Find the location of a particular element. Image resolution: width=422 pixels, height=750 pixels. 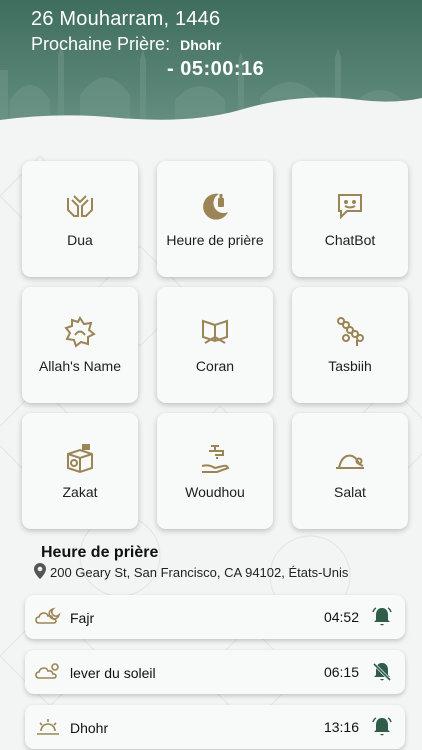

tasbih-icon is located at coordinates (350, 332).